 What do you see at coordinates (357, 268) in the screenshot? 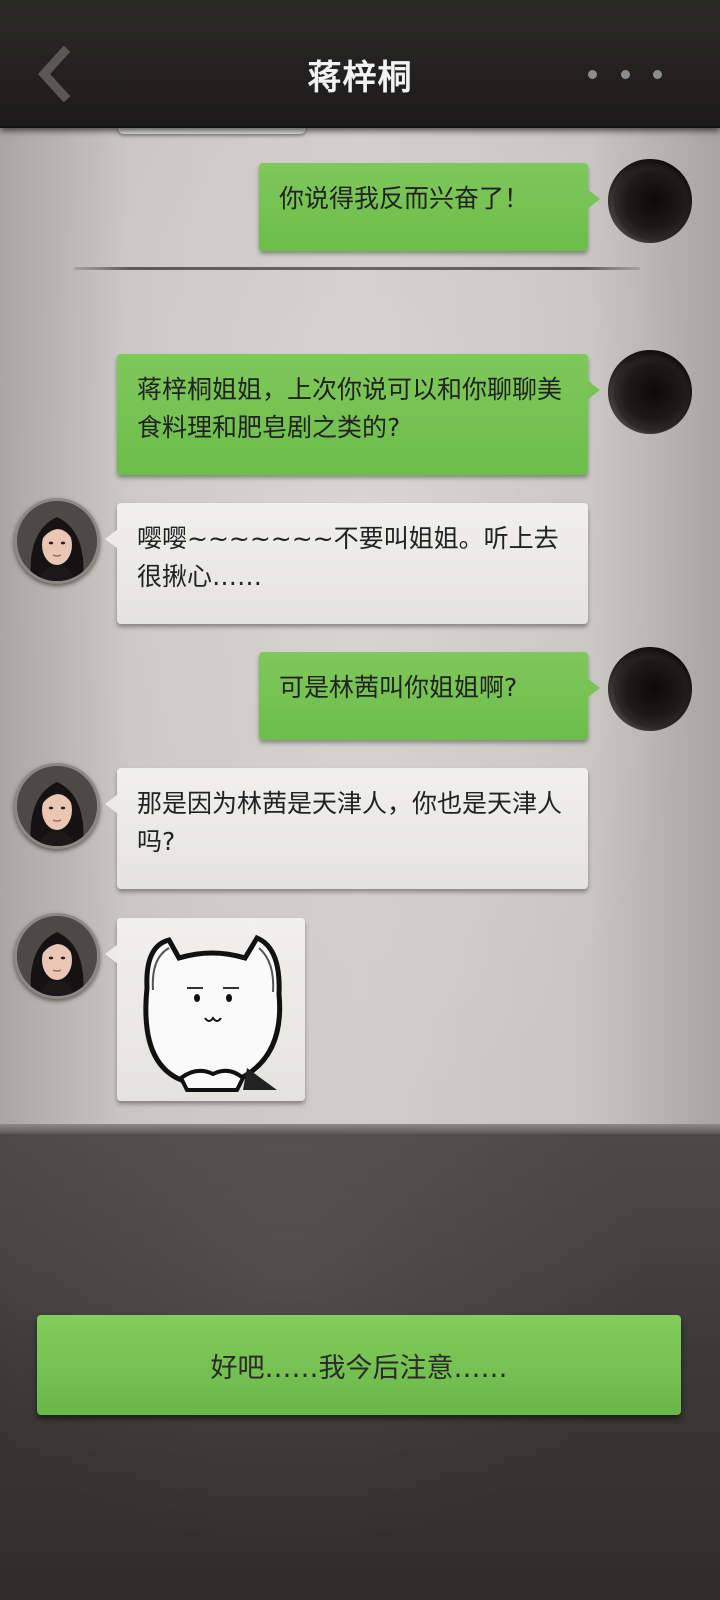
I see `section-divider` at bounding box center [357, 268].